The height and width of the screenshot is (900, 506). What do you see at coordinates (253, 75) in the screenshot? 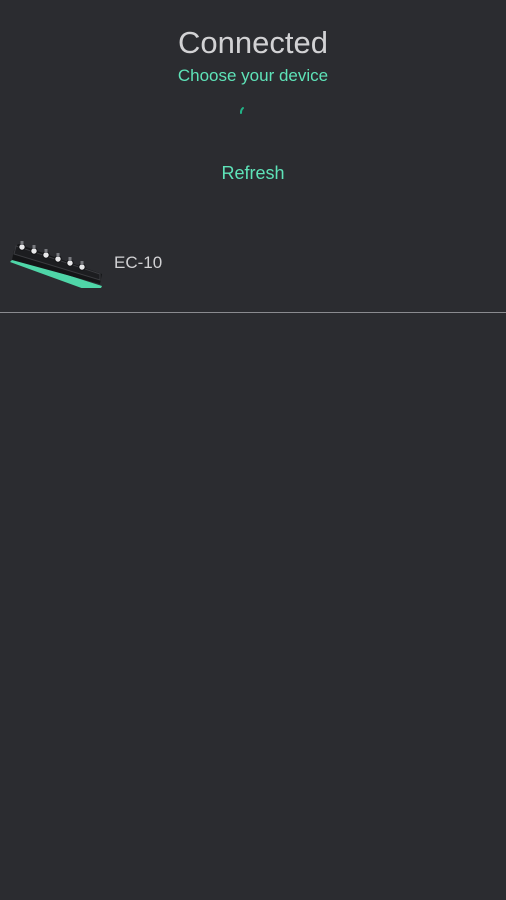
I see `page-subtitle: Choose your device` at bounding box center [253, 75].